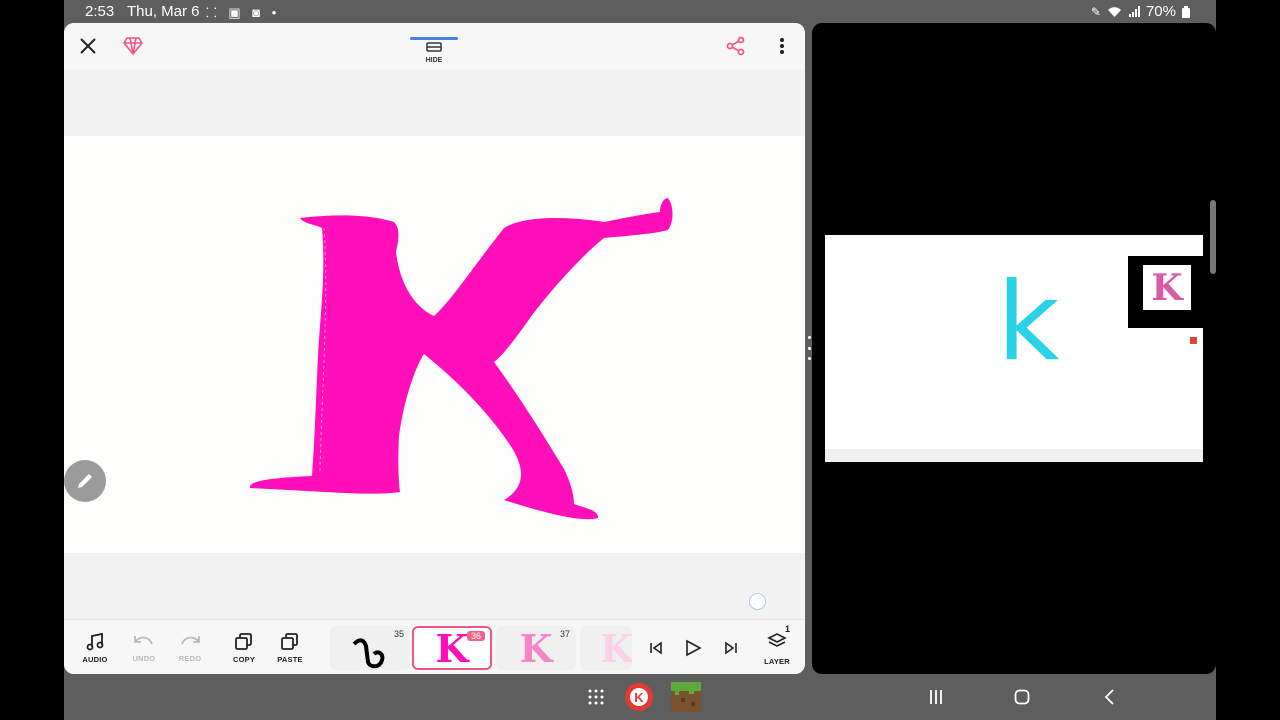 The width and height of the screenshot is (1280, 720). What do you see at coordinates (289, 641) in the screenshot?
I see `paste-icon` at bounding box center [289, 641].